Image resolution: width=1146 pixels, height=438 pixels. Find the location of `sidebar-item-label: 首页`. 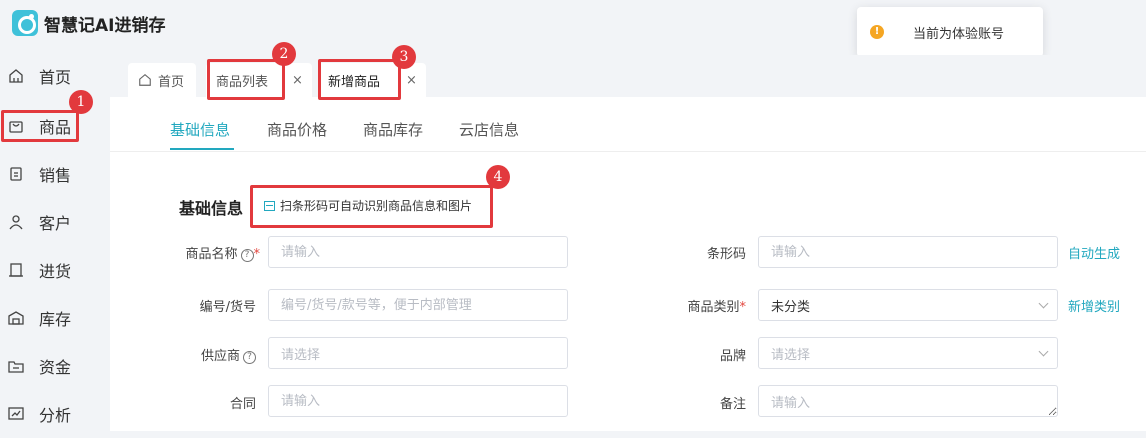

sidebar-item-label: 首页 is located at coordinates (55, 77).